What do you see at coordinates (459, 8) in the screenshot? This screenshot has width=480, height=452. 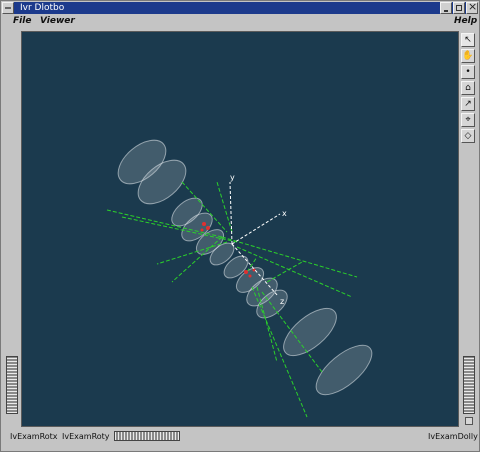 I see `maximize-button` at bounding box center [459, 8].